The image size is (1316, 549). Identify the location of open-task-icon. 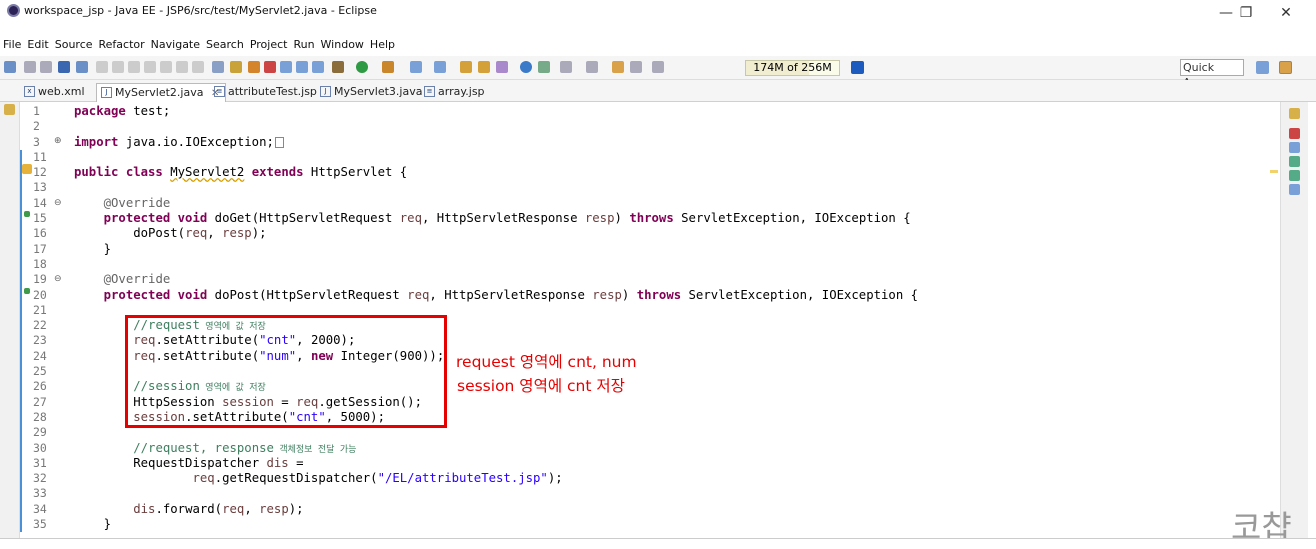
(466, 67).